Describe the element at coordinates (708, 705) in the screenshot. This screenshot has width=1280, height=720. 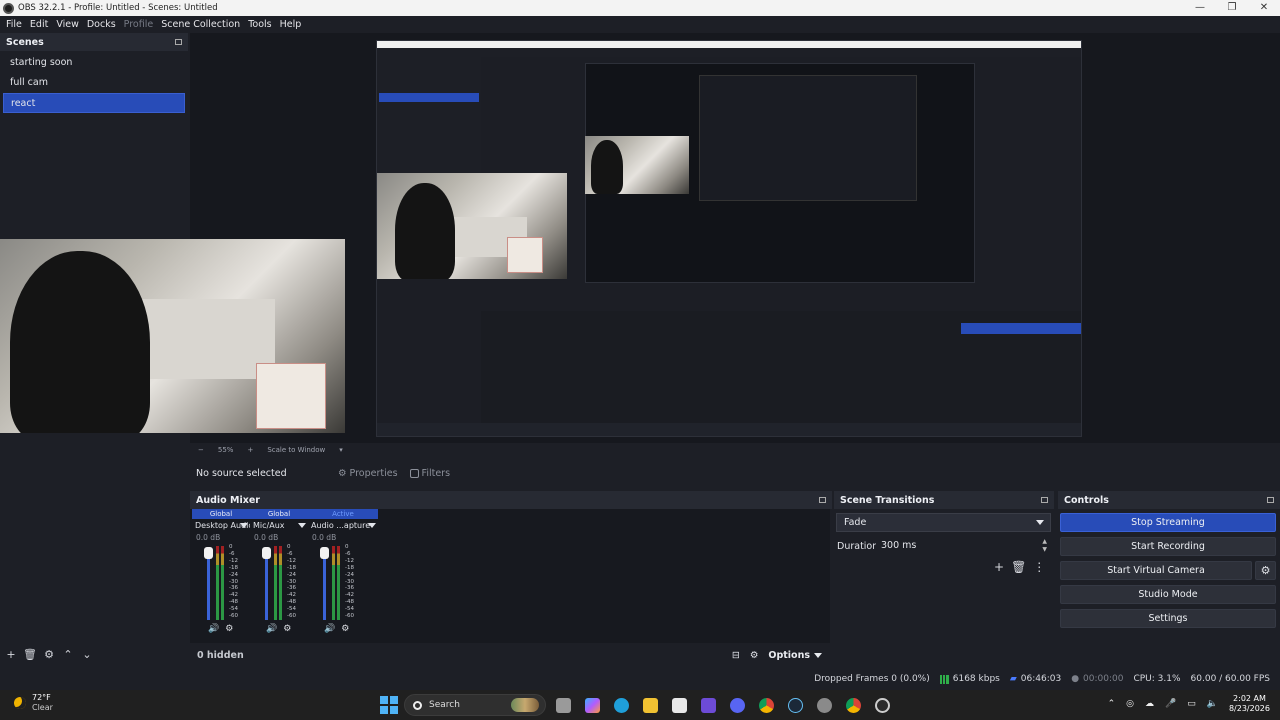
I see `widgets-icon` at that location.